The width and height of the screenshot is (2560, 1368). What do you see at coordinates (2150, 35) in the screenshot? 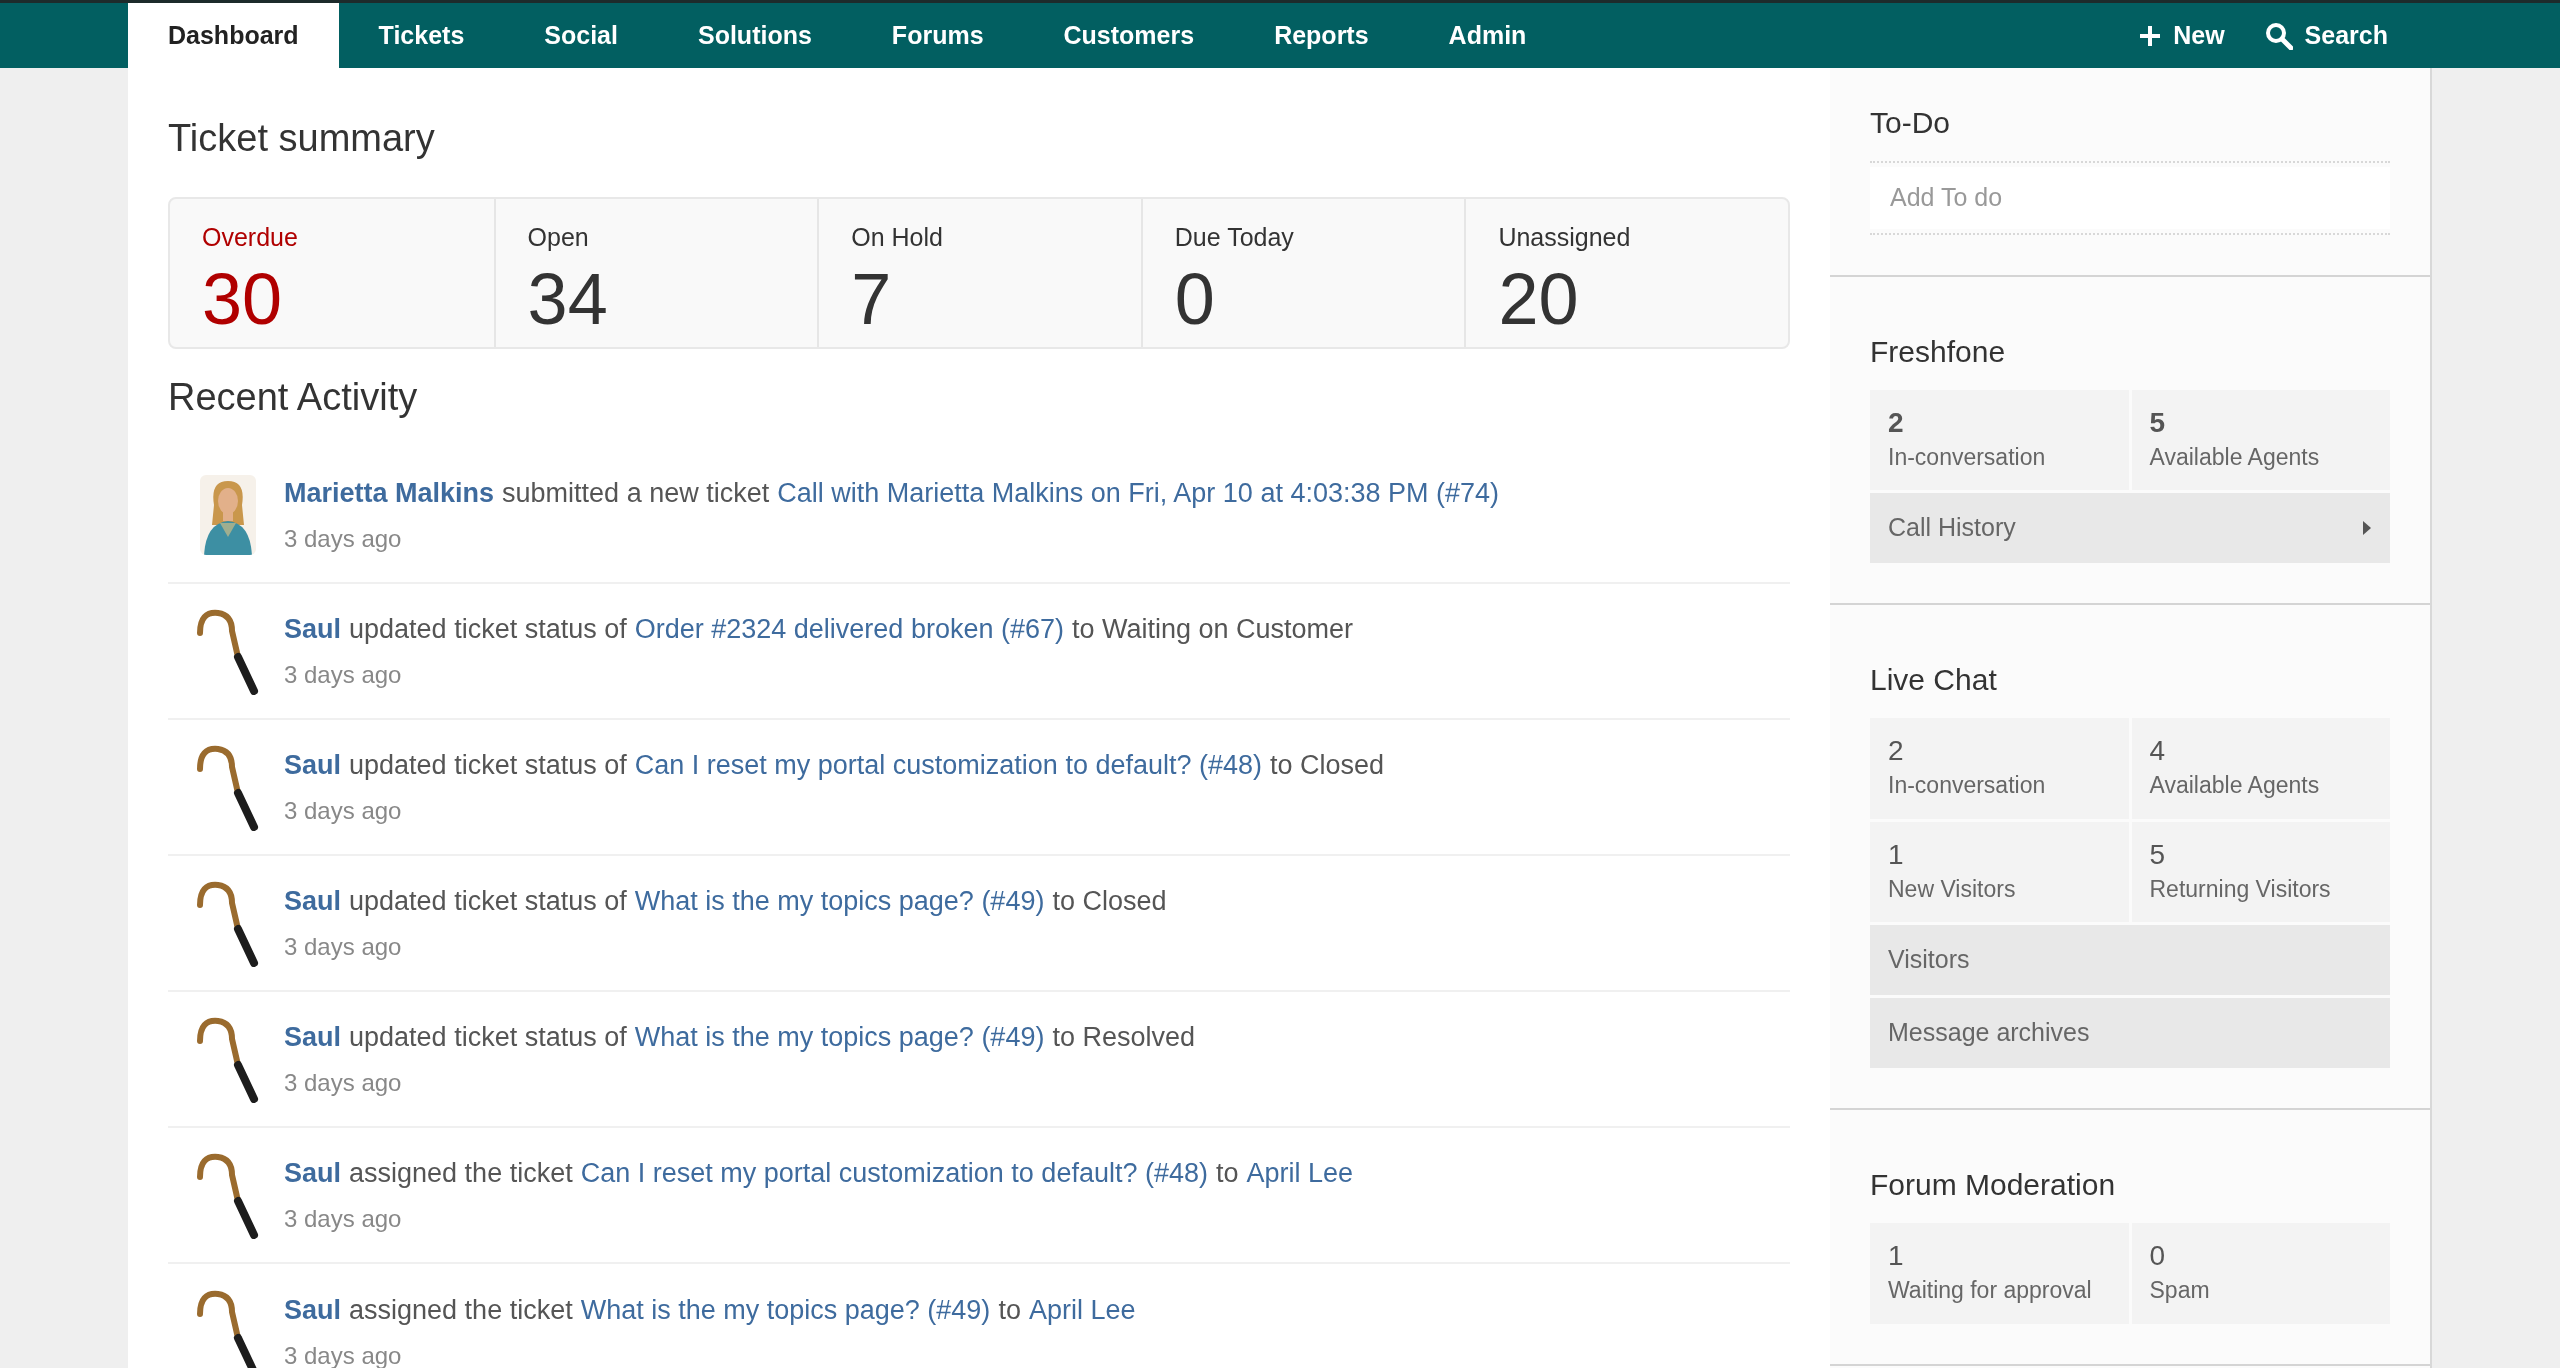
I see `plus-icon` at bounding box center [2150, 35].